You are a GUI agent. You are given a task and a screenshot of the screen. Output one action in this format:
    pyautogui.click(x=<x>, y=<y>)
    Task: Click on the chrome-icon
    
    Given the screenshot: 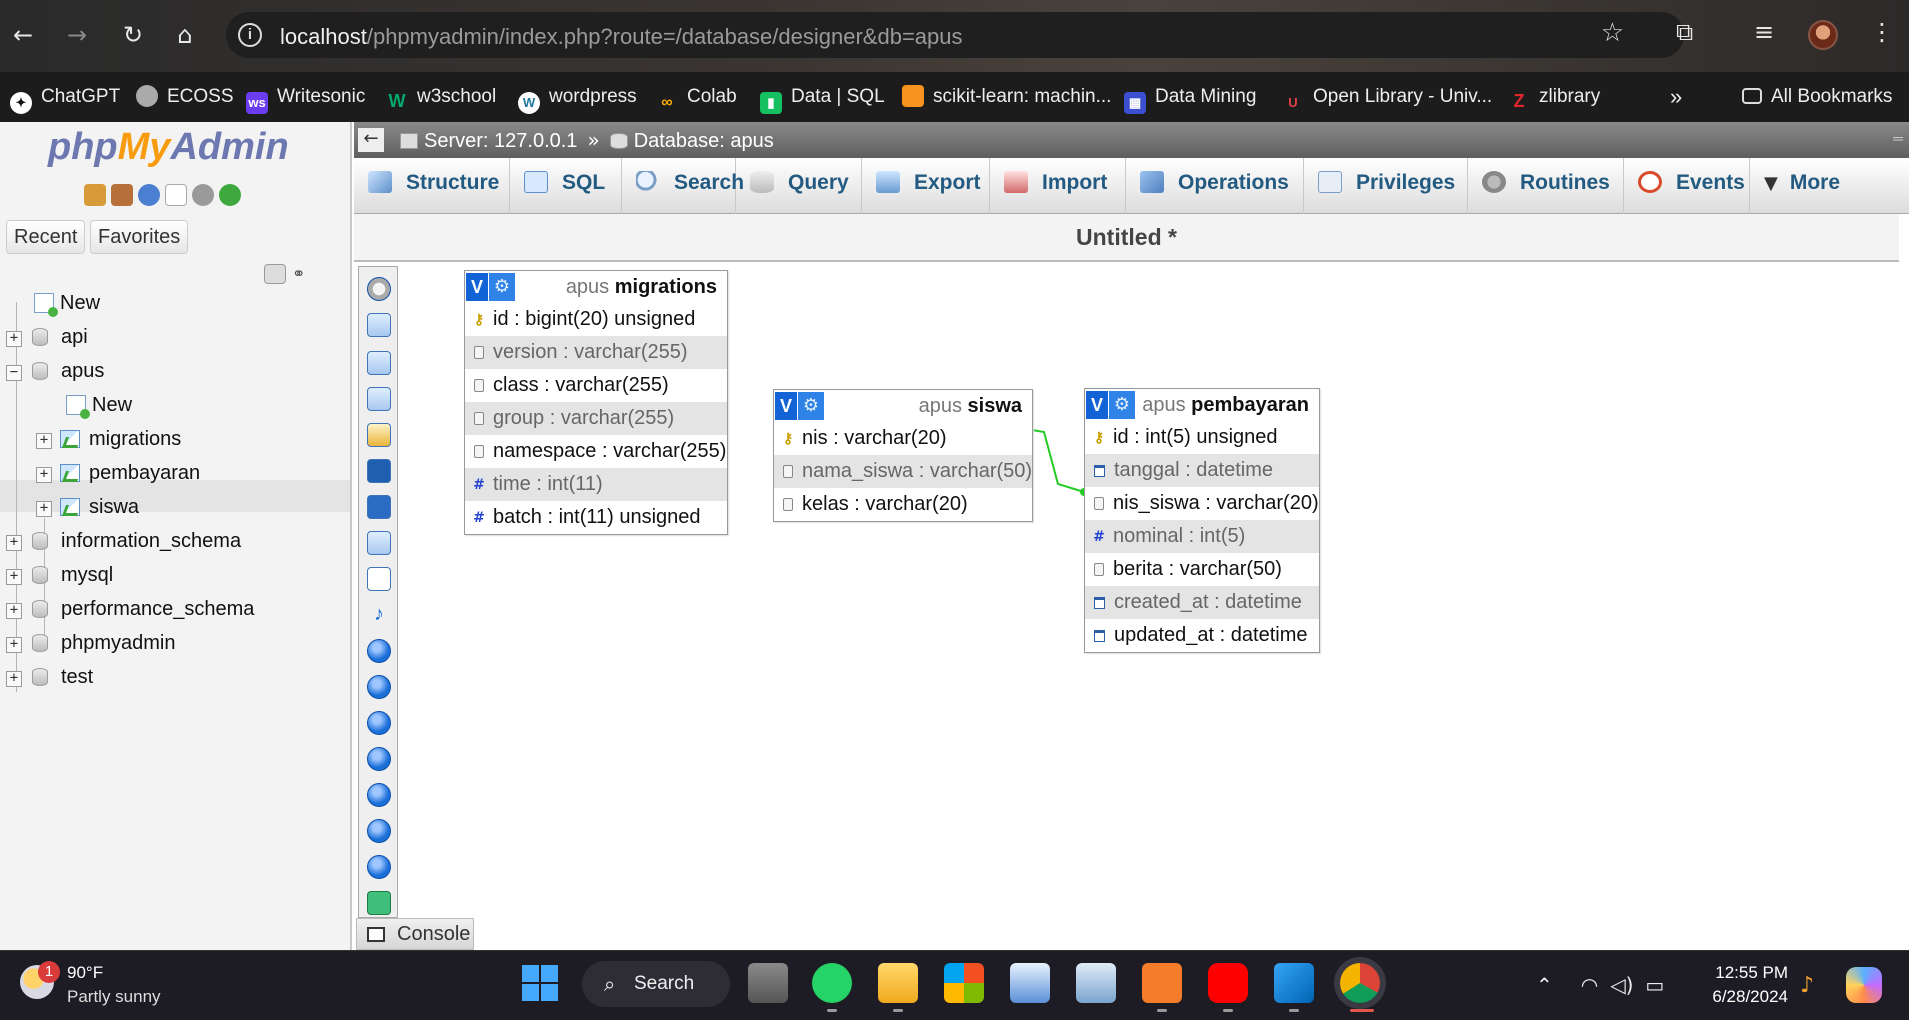 What is the action you would take?
    pyautogui.click(x=1360, y=983)
    